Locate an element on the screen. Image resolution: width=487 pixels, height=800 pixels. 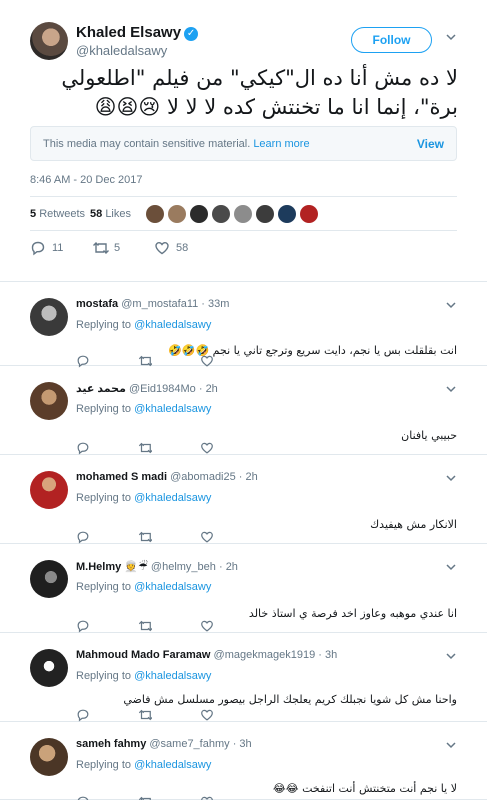
learn-more-link: Learn more is located at coordinates (281, 144).